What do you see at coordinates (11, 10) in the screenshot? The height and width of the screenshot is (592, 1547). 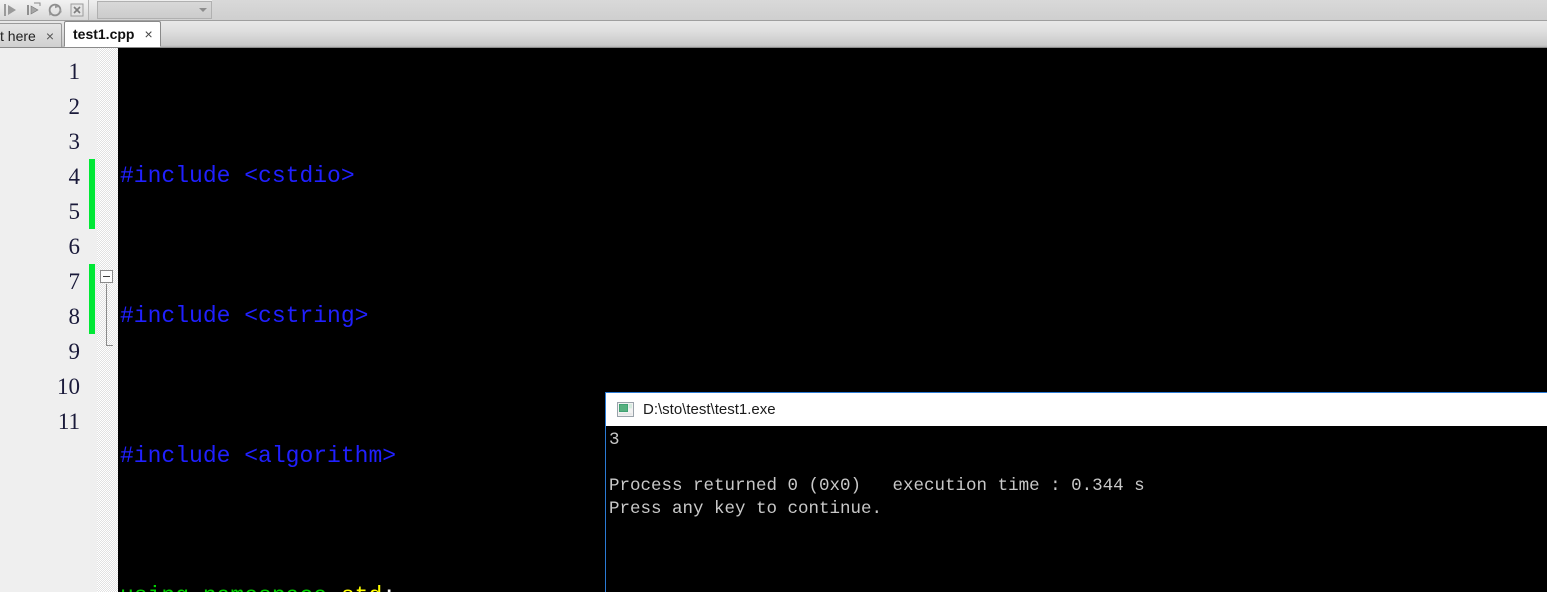 I see `debug-continue-icon` at bounding box center [11, 10].